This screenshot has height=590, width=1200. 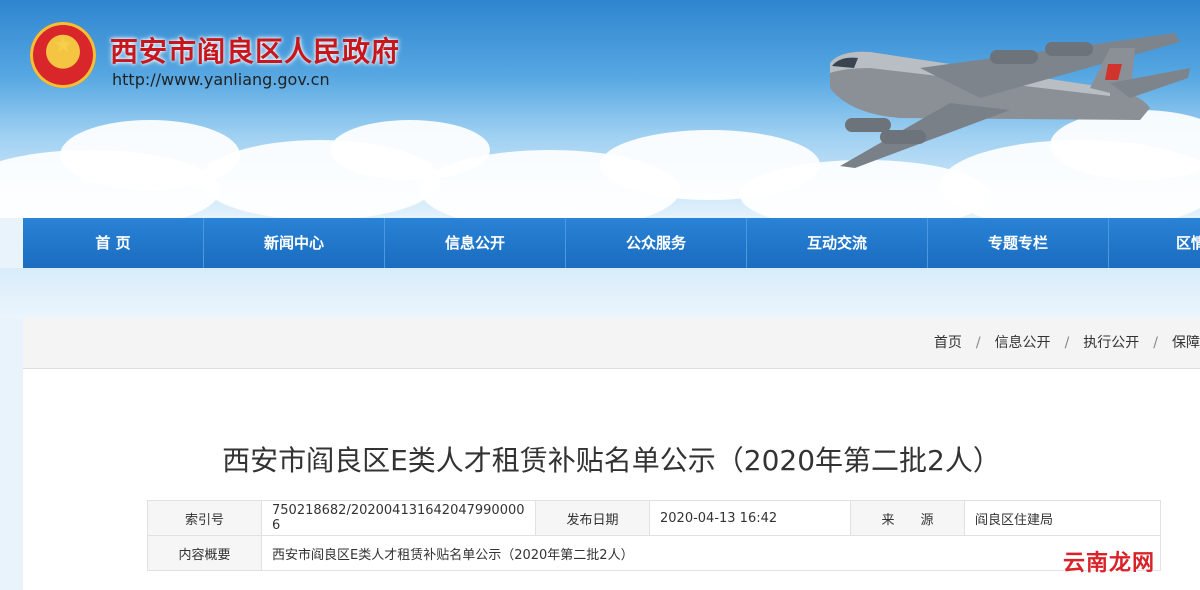 I want to click on nav-item-district: 区情概, so click(x=1154, y=243).